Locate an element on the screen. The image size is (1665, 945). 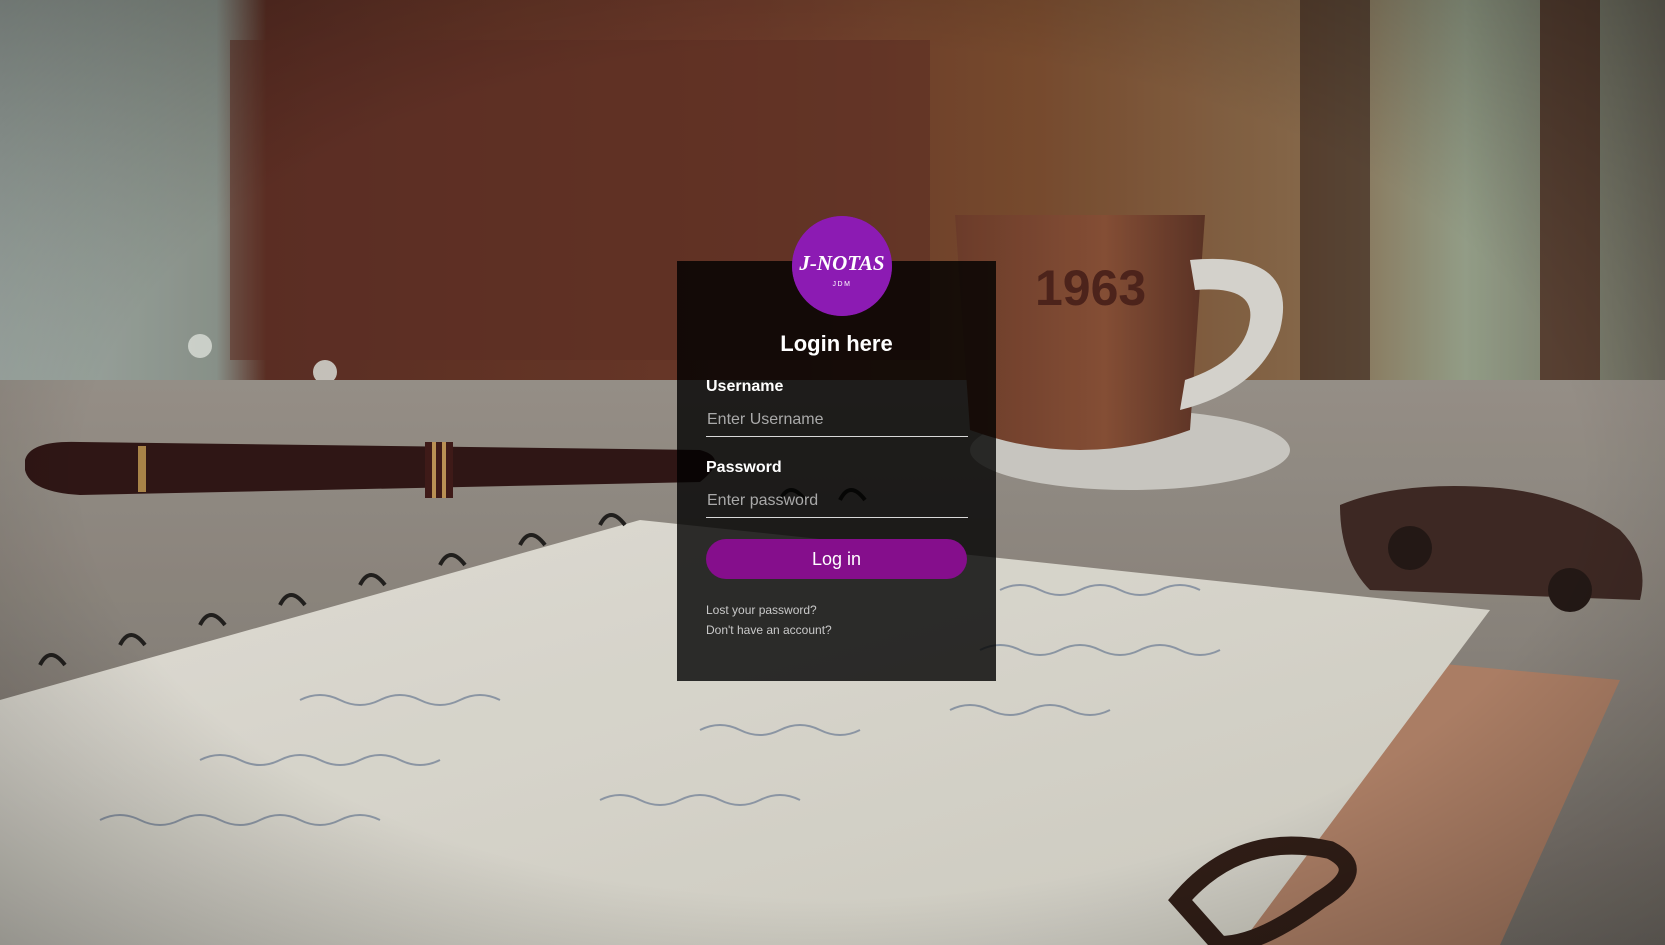
login-button: Log in is located at coordinates (836, 559).